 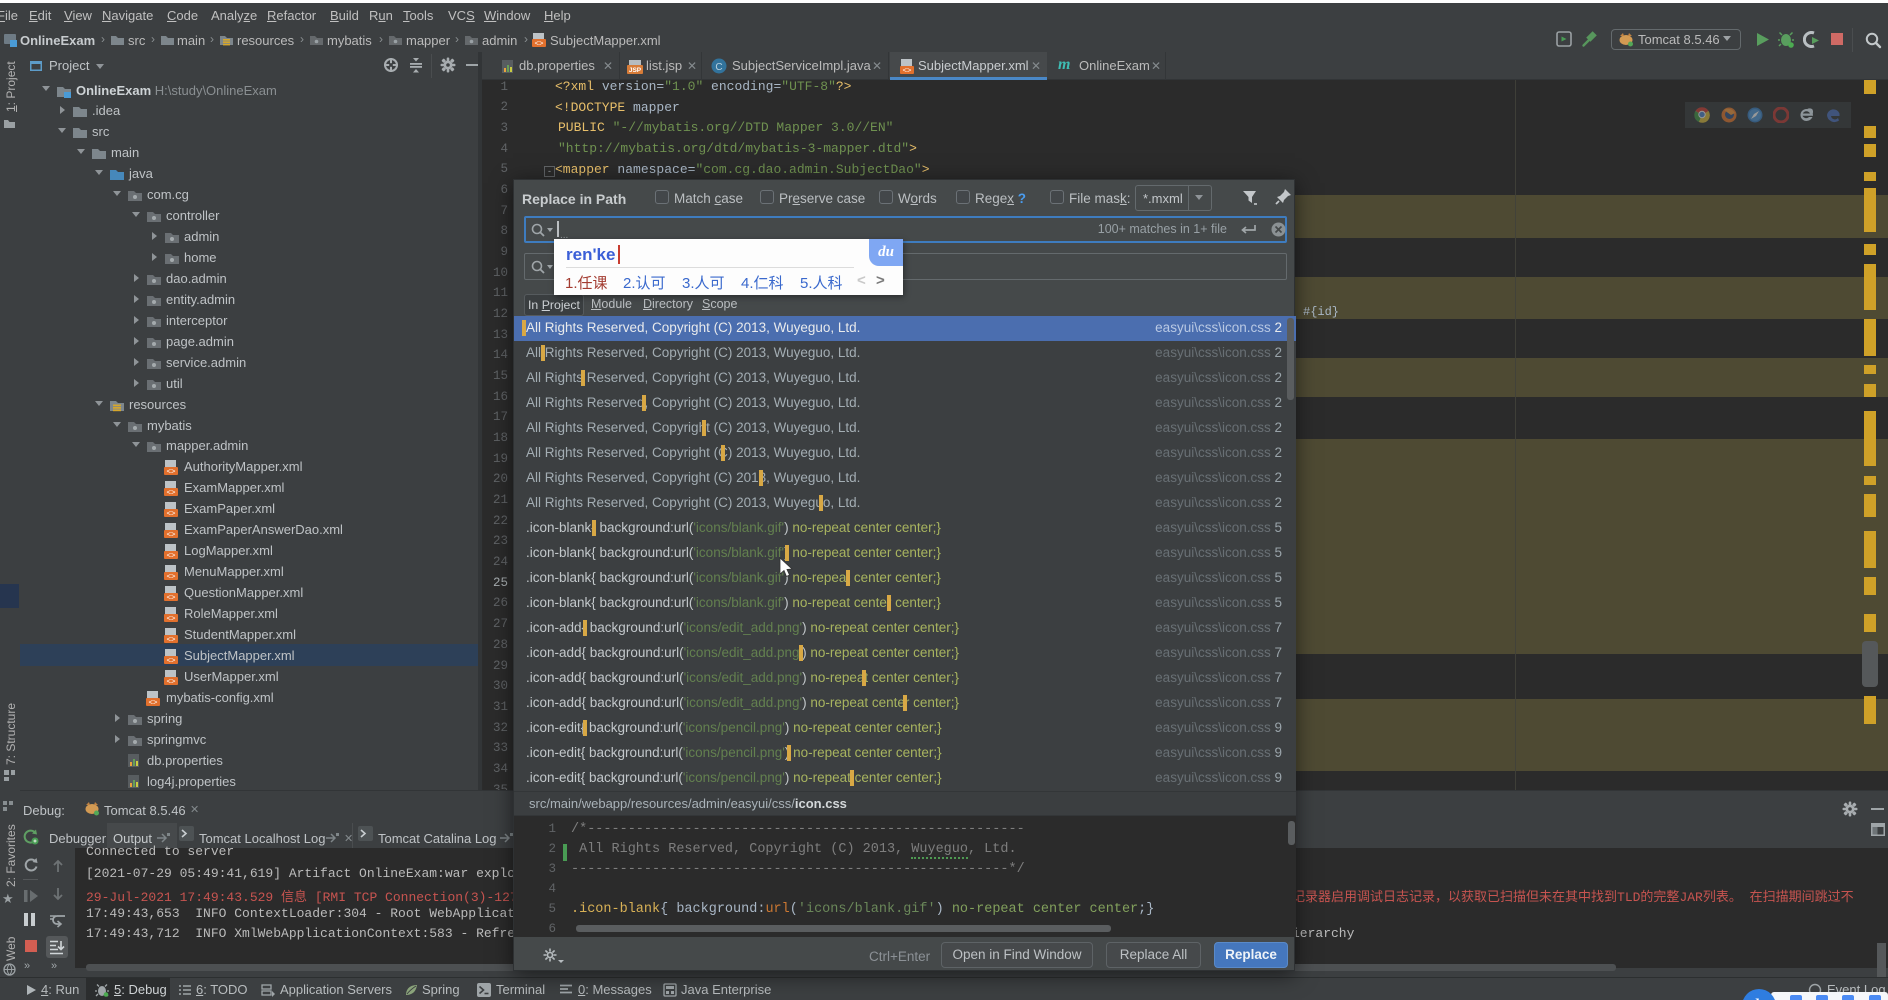 What do you see at coordinates (635, 70) in the screenshot?
I see `svg-text: JSP` at bounding box center [635, 70].